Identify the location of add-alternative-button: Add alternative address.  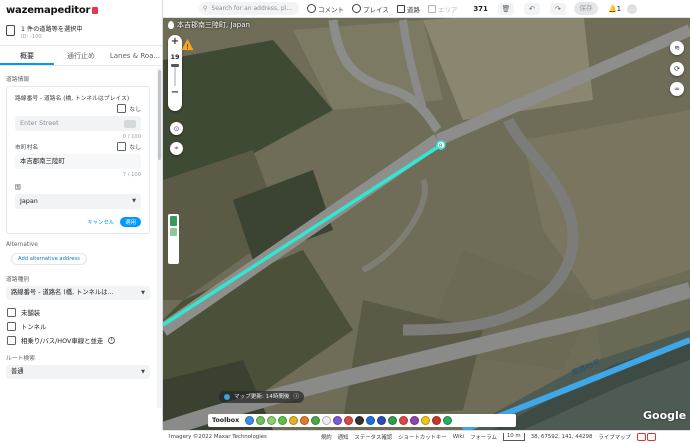
(49, 259).